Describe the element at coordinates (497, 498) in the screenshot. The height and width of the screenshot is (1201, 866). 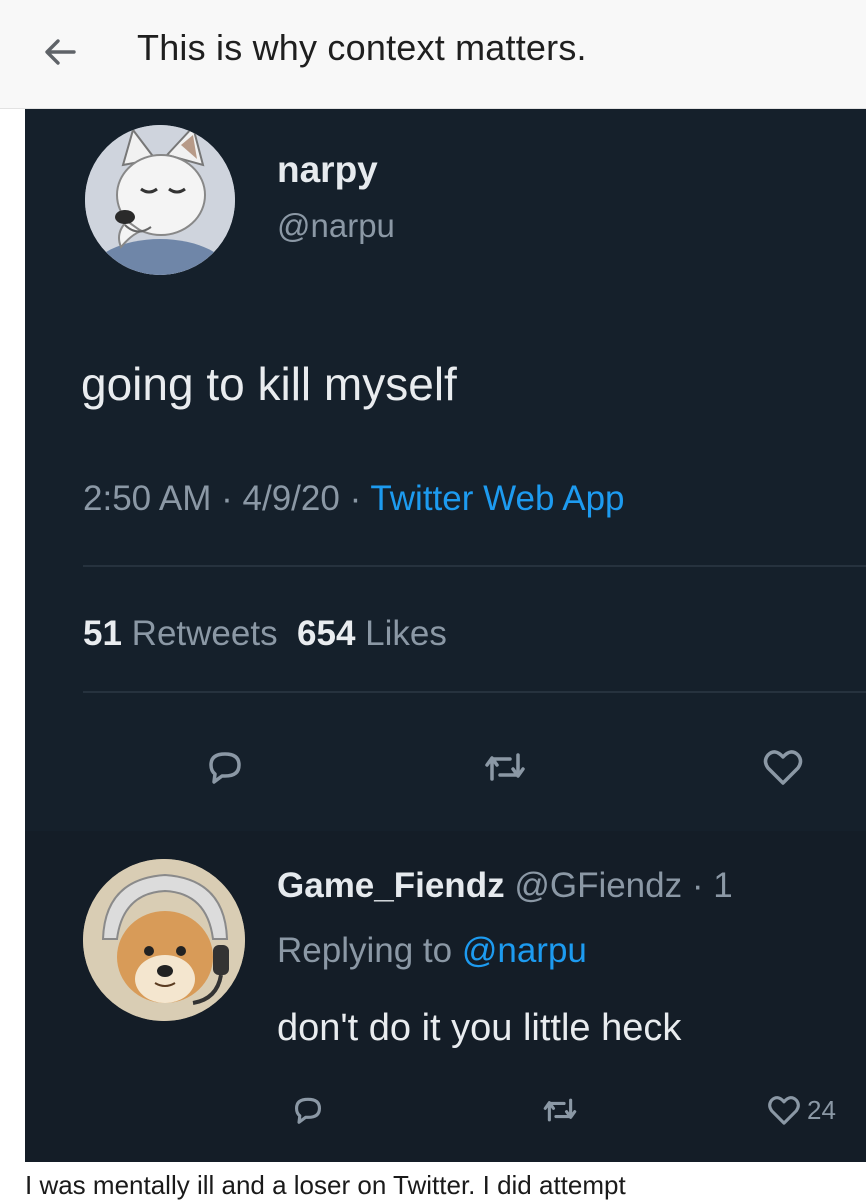
I see `tweet-source: Twitter Web App` at that location.